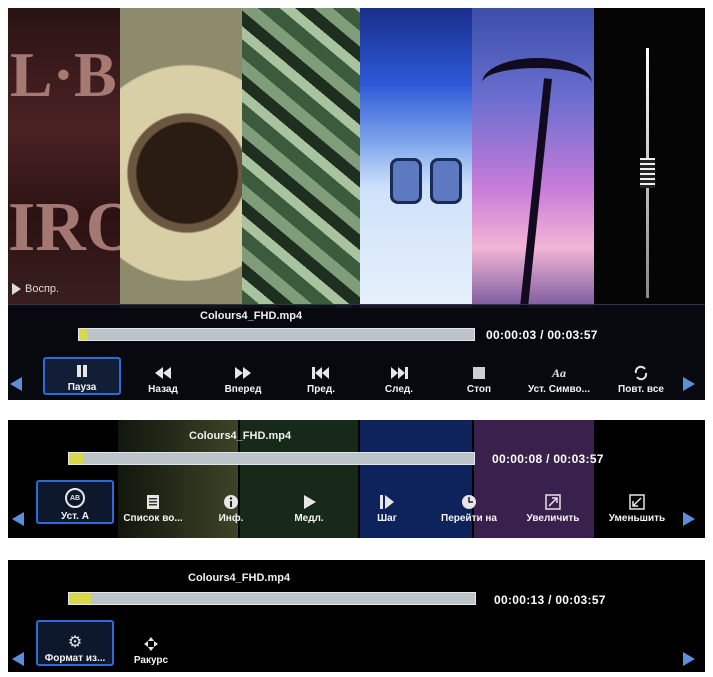 The height and width of the screenshot is (677, 713). I want to click on goto-time-label: Перейти на, so click(469, 518).